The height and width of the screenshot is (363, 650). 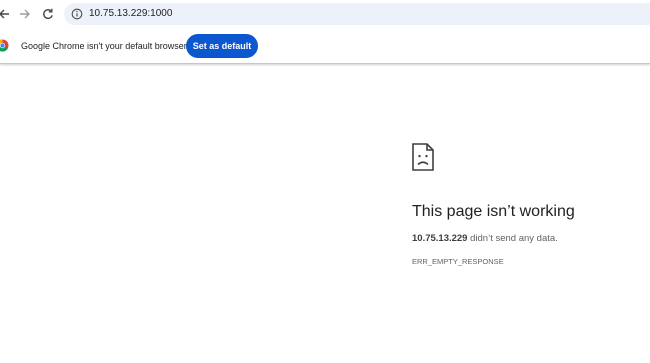 I want to click on address-bar: 10.75.13.229:1000, so click(x=357, y=14).